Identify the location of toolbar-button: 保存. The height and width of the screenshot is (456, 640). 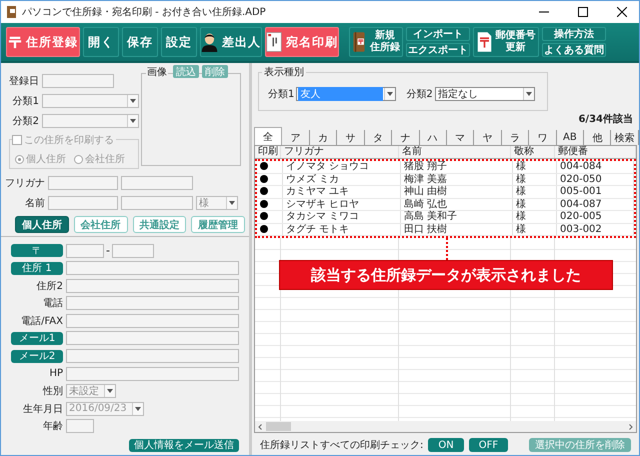
(140, 42).